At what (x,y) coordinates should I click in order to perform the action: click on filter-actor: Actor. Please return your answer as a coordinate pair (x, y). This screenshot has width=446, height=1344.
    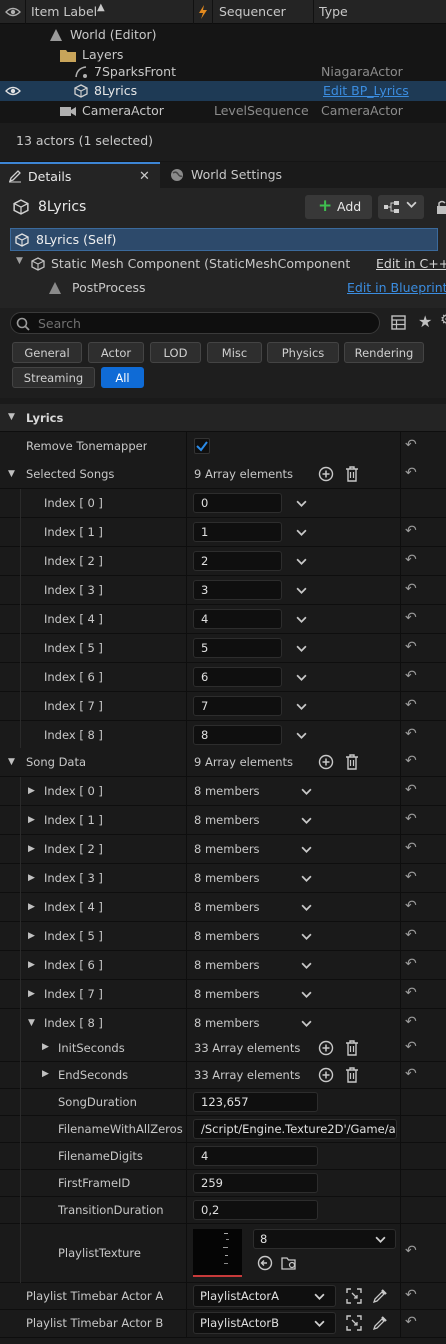
    Looking at the image, I should click on (116, 352).